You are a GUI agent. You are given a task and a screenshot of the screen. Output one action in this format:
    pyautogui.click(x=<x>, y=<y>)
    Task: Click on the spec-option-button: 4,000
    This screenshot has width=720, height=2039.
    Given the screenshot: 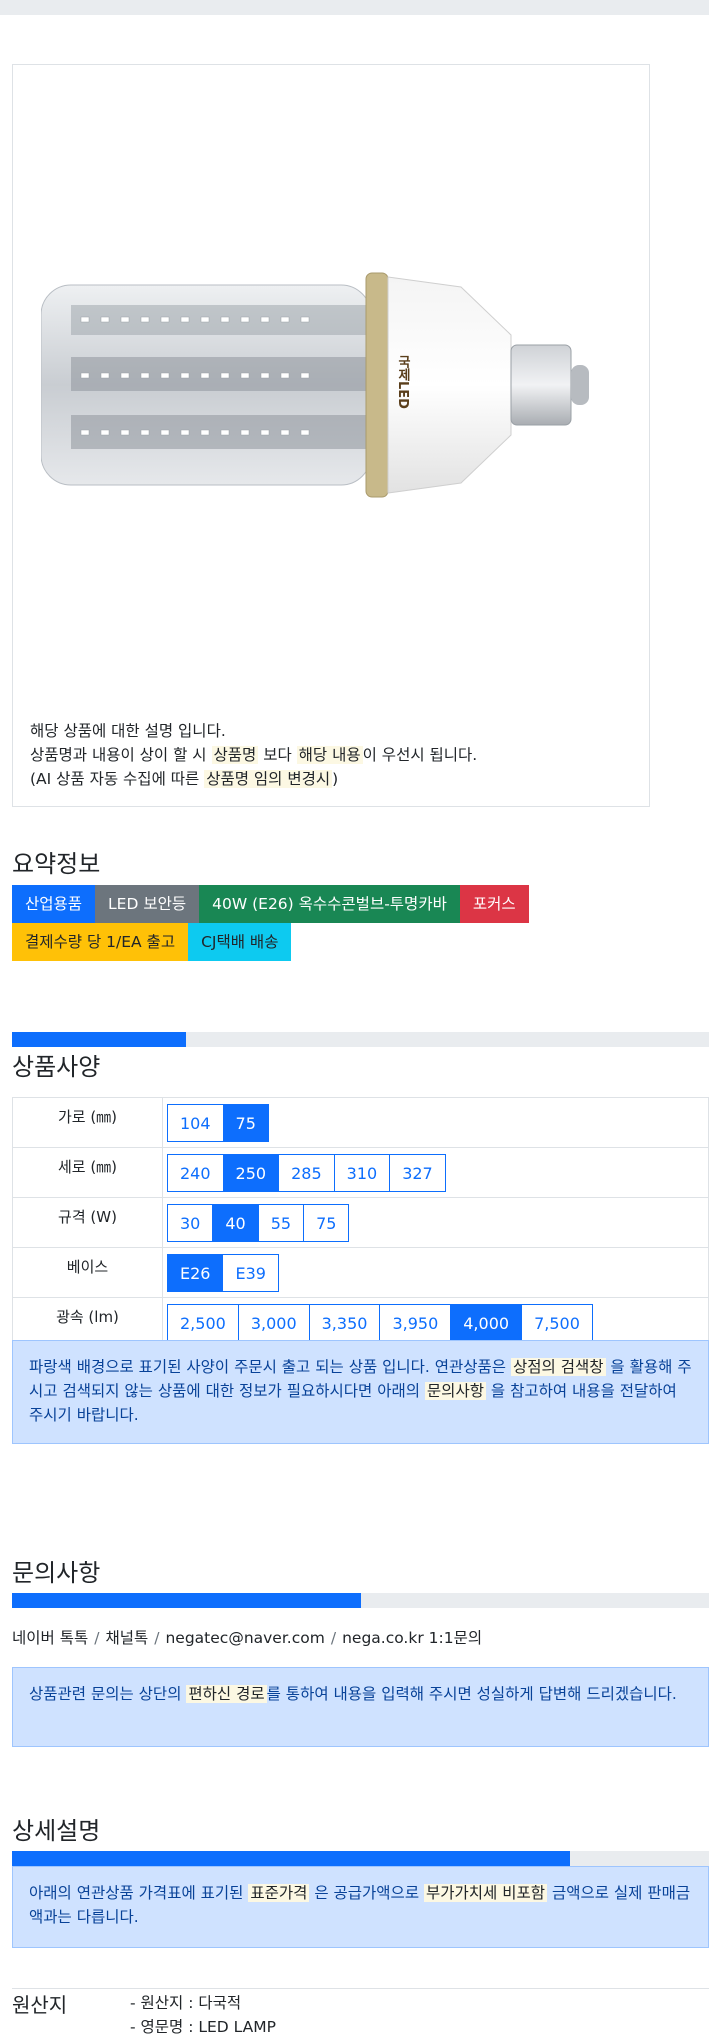 What is the action you would take?
    pyautogui.click(x=486, y=1323)
    